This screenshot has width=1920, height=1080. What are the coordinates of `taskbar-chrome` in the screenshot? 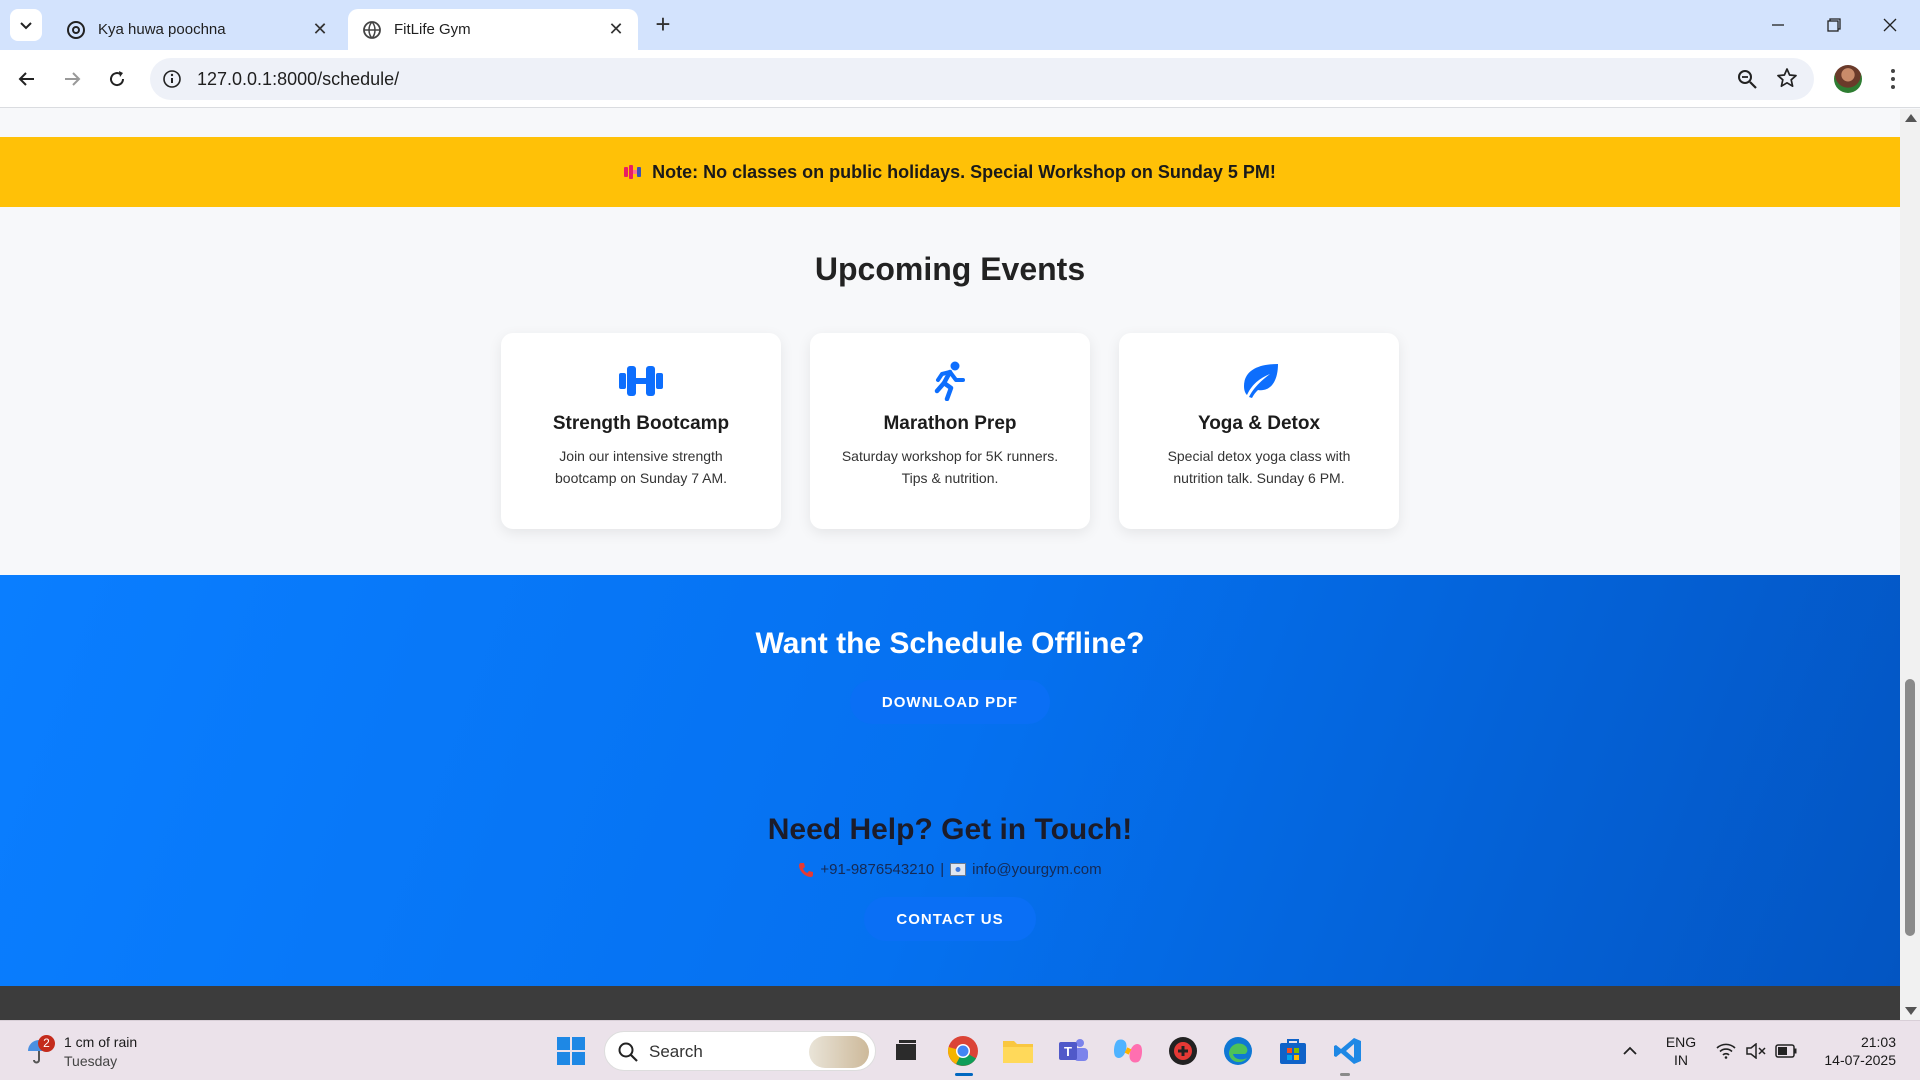 It's located at (963, 1051).